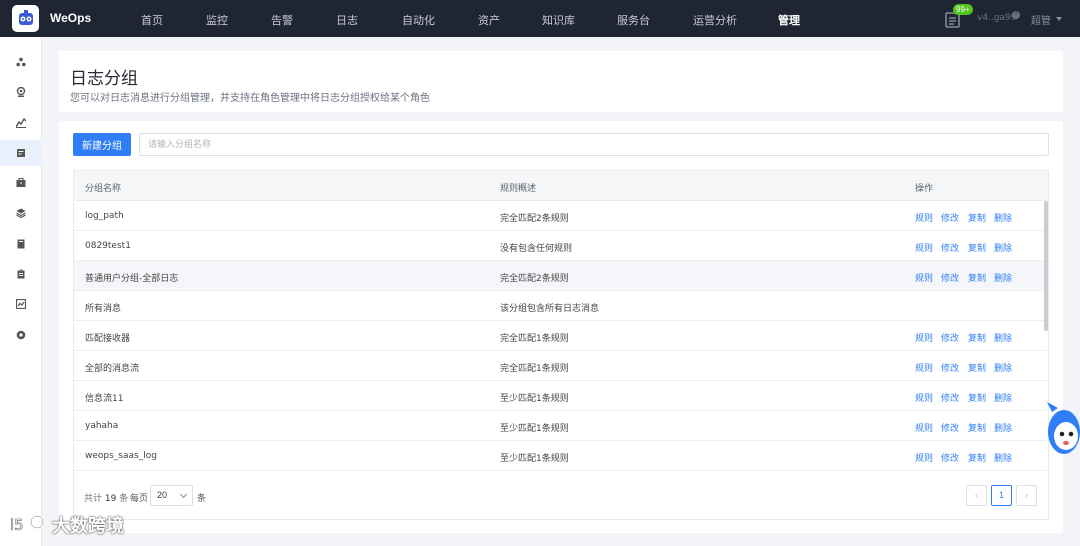  Describe the element at coordinates (489, 20) in the screenshot. I see `nav-assets: 资产` at that location.